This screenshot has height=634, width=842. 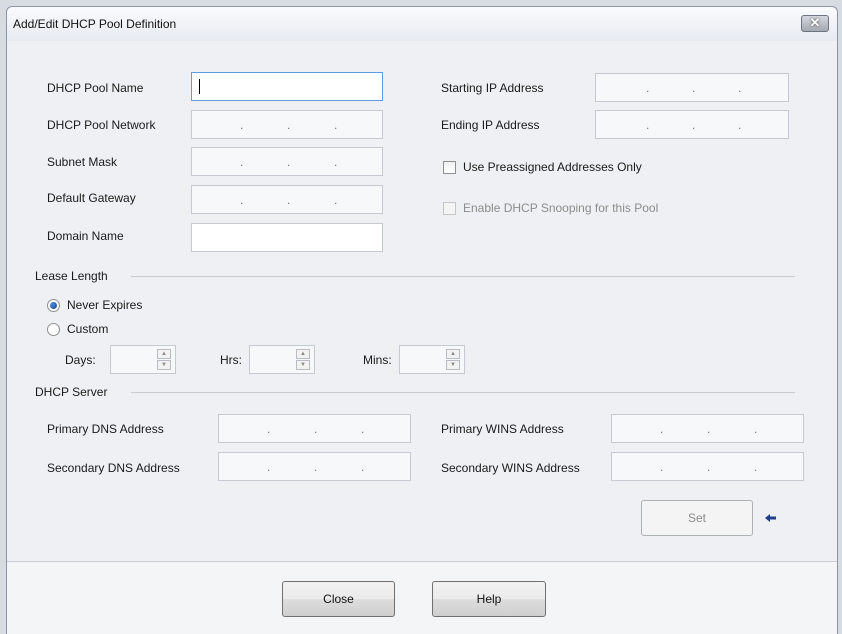 I want to click on secondary-dns-label: Secondary DNS Address, so click(x=113, y=468).